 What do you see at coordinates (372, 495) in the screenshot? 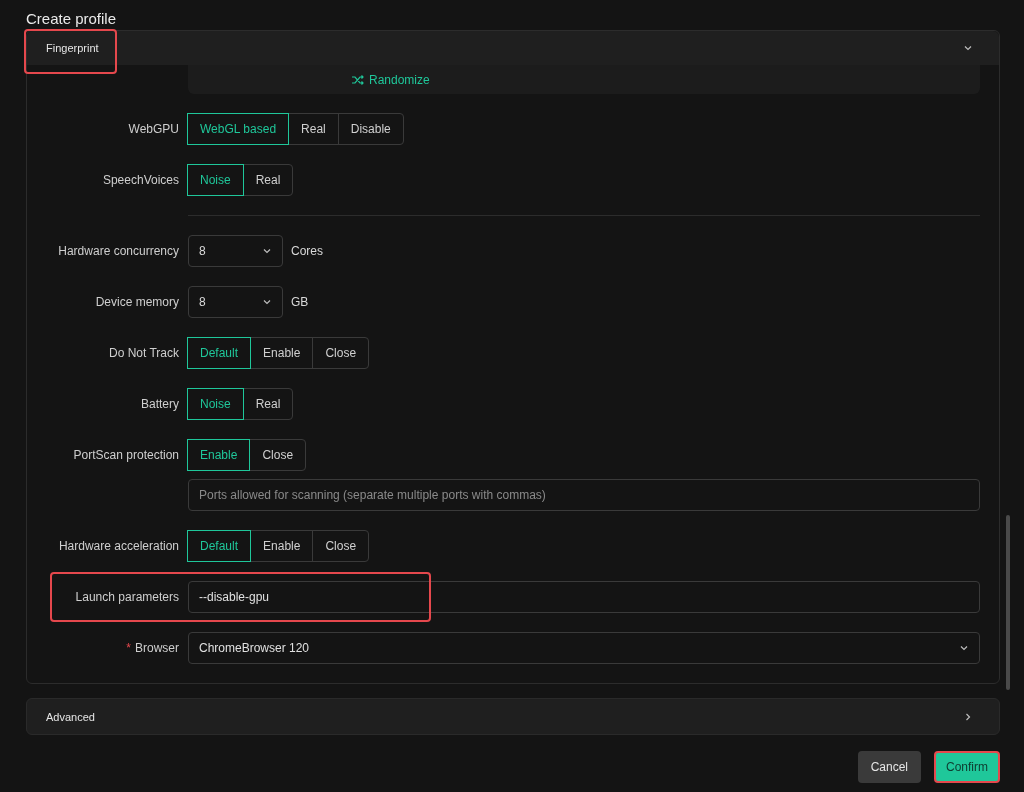
I see `placeholder-text: Ports allowed for scanning (separate multiple ports with commas)` at bounding box center [372, 495].